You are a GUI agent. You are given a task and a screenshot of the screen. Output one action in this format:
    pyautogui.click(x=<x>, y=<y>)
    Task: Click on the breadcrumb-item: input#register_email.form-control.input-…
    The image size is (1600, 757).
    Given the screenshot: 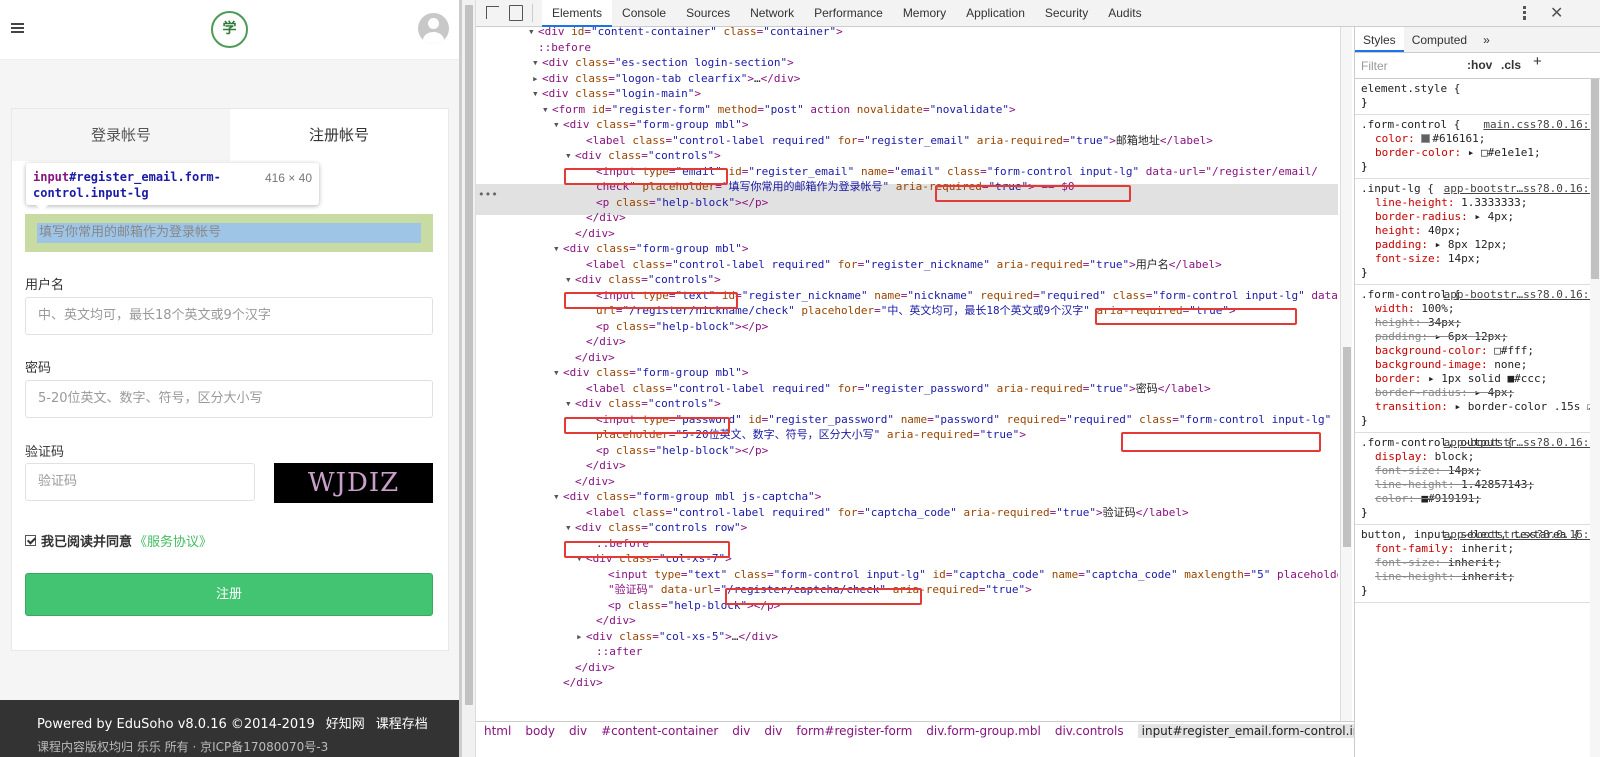 What is the action you would take?
    pyautogui.click(x=1245, y=731)
    